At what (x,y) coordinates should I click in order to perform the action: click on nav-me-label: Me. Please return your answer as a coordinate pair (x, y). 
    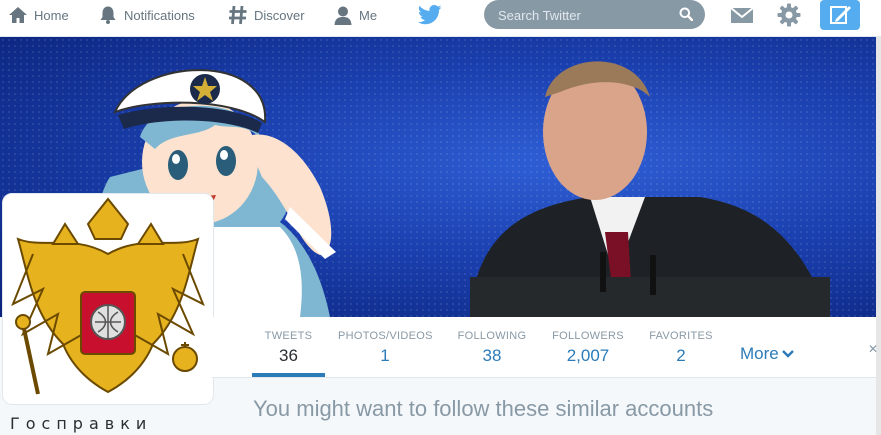
    Looking at the image, I should click on (368, 15).